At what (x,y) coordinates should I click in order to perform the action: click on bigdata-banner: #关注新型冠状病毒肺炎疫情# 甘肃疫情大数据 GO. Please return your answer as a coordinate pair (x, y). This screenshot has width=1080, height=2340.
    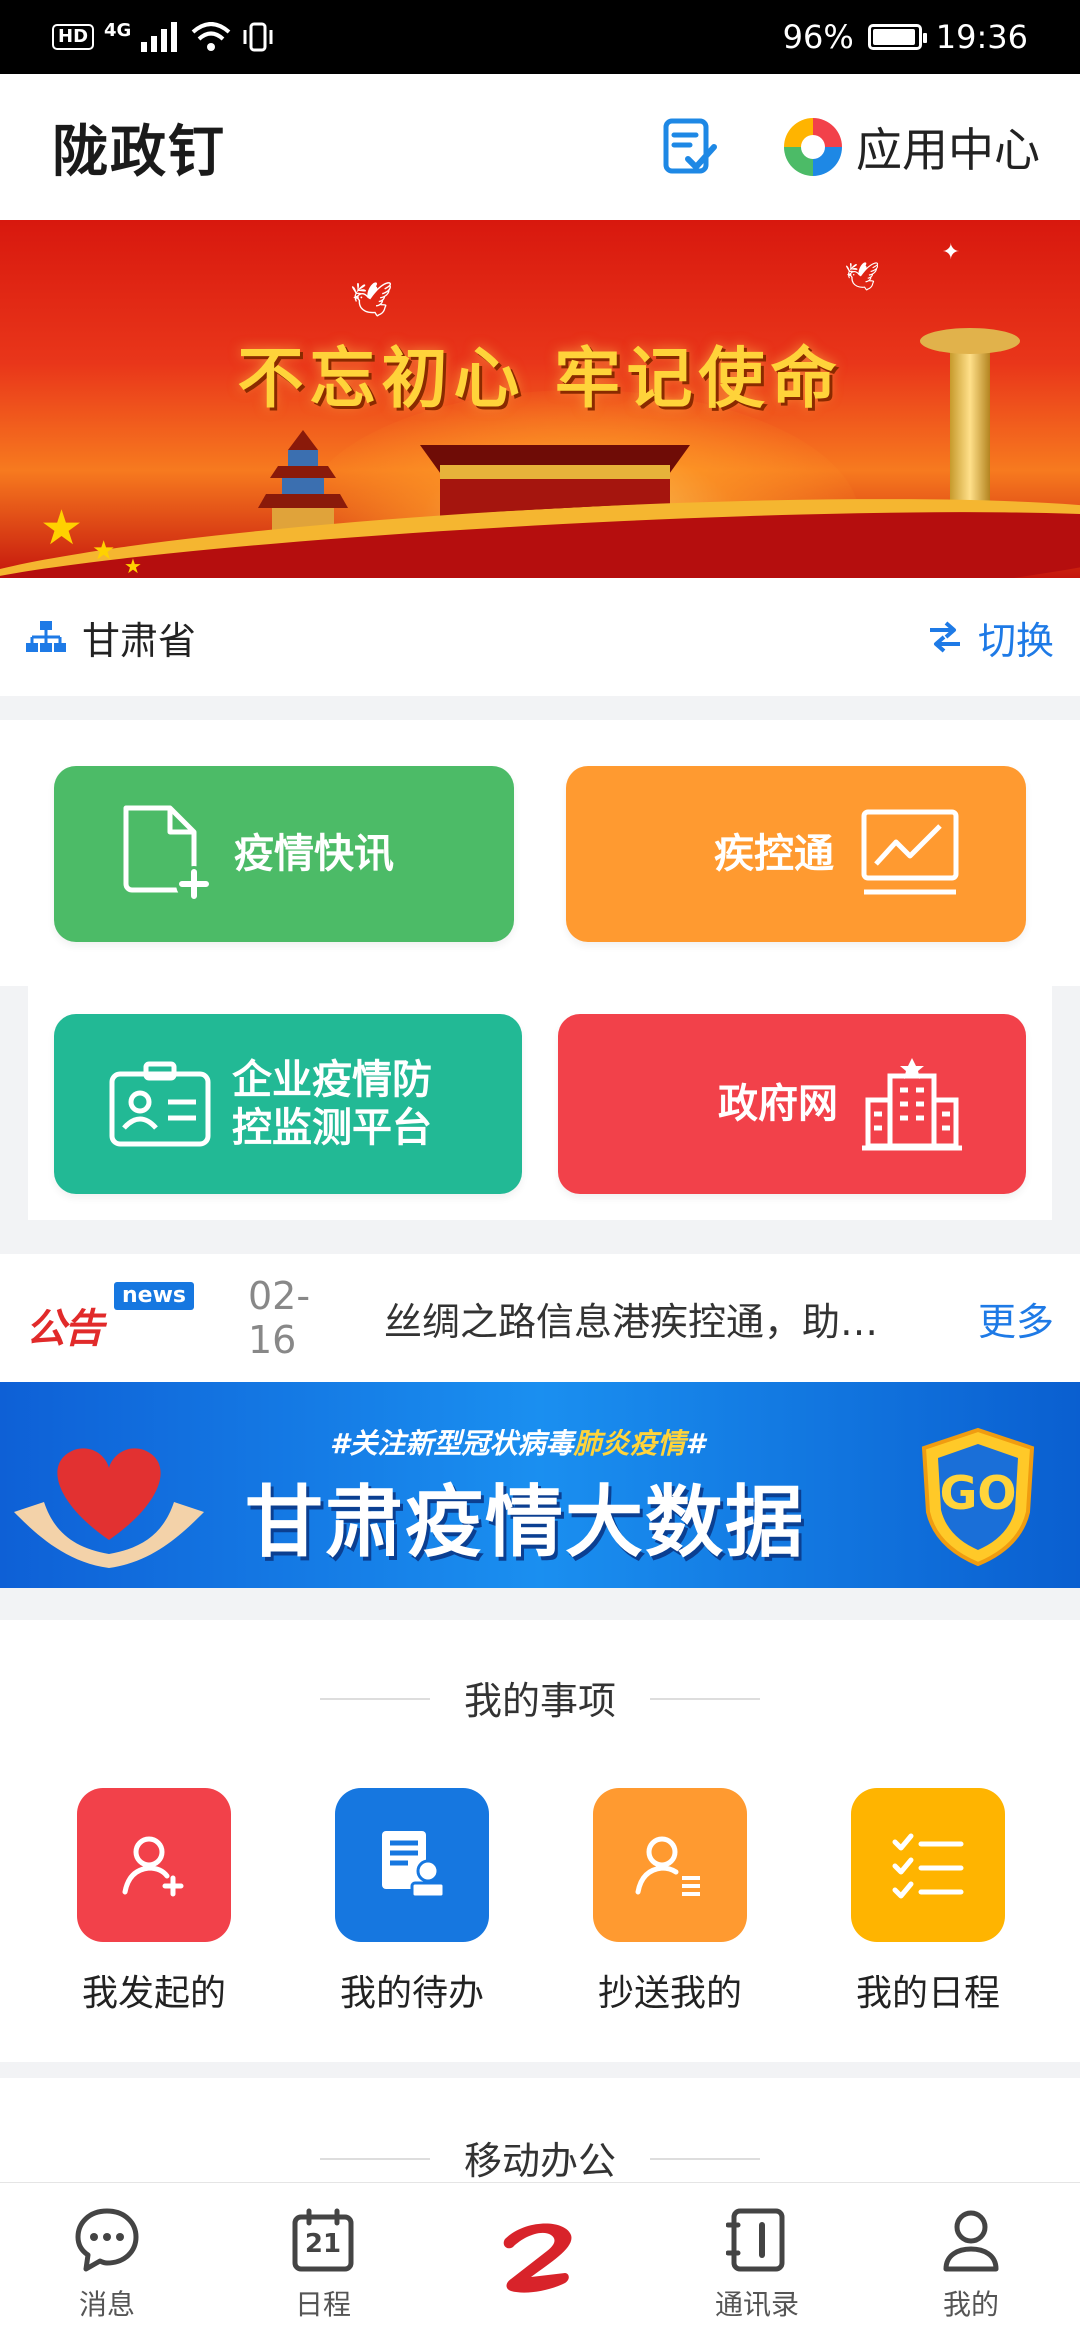
    Looking at the image, I should click on (540, 1485).